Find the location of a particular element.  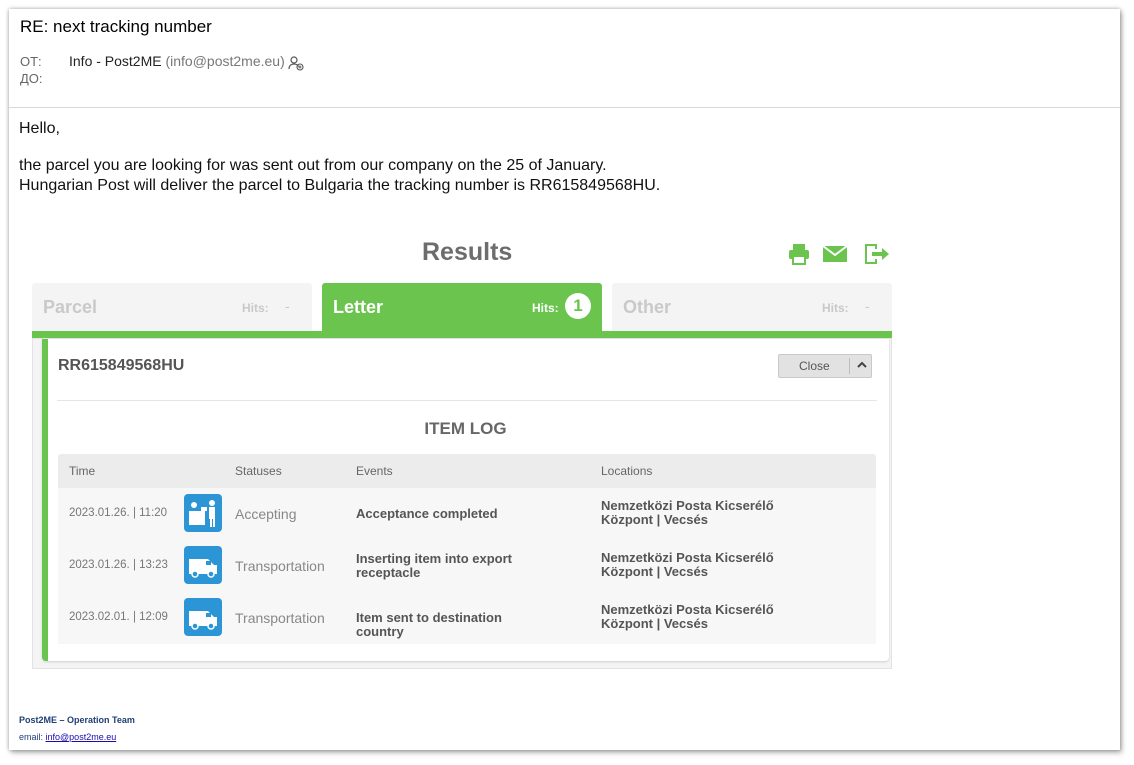

close-button: Close is located at coordinates (825, 366).